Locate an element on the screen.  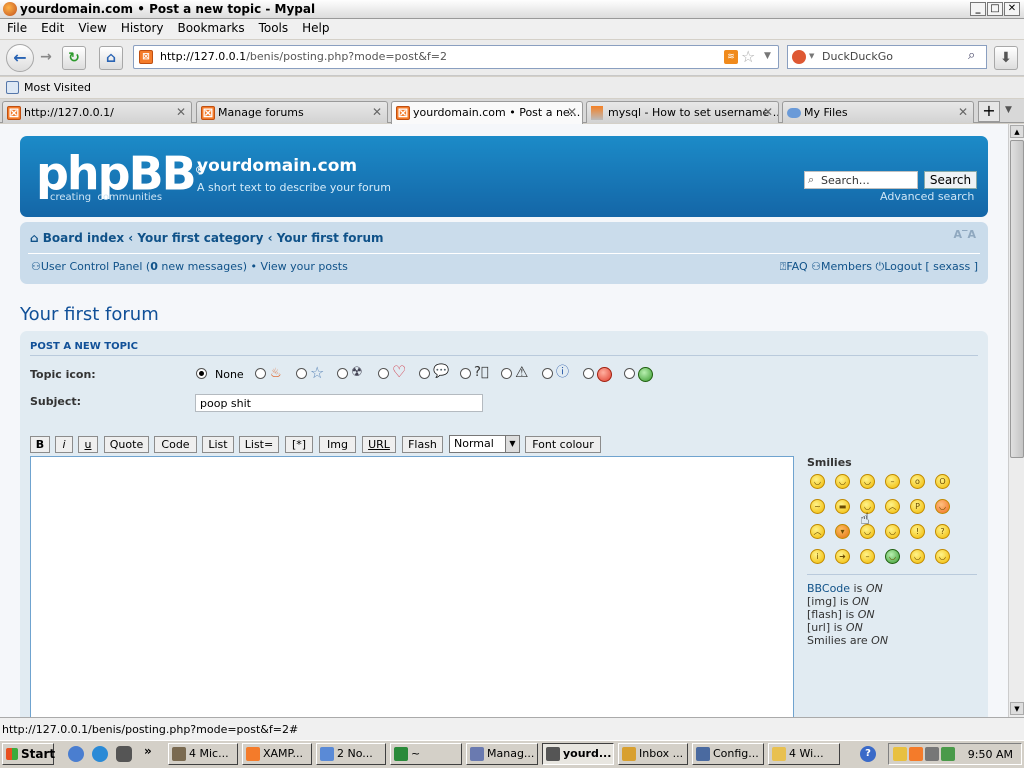
tab-list-dropdown-icon: ▼ is located at coordinates (1008, 110).